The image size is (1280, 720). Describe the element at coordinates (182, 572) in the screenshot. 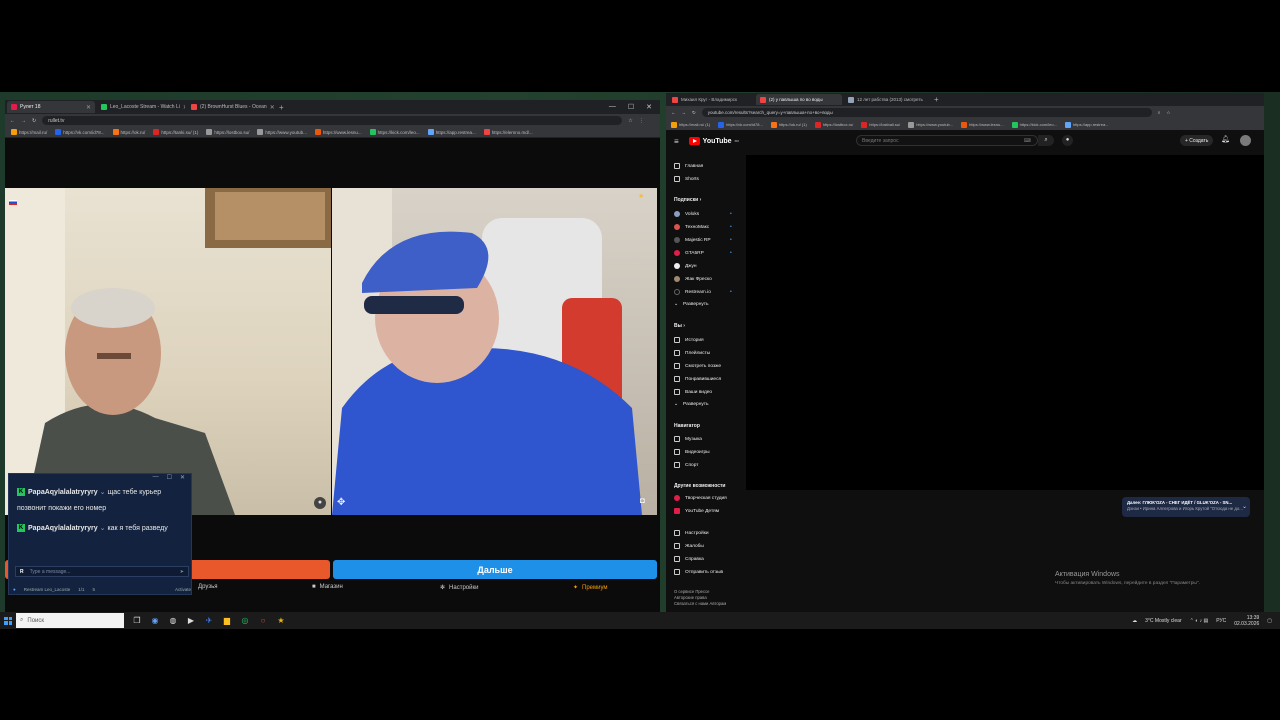

I see `send-icon: ➤` at that location.